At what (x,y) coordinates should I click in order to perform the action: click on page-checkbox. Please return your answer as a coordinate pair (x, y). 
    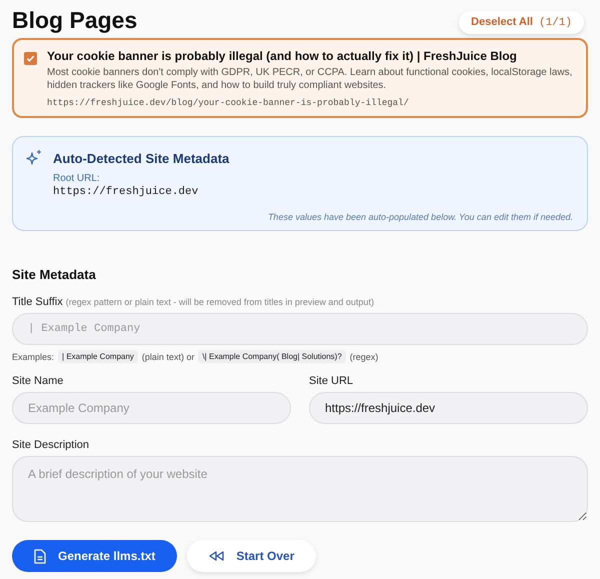
    Looking at the image, I should click on (30, 58).